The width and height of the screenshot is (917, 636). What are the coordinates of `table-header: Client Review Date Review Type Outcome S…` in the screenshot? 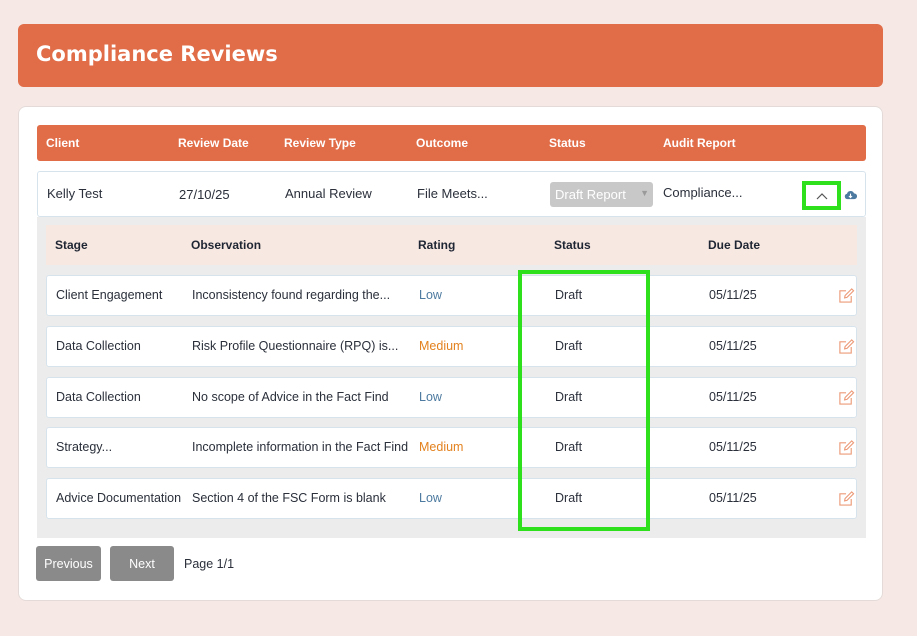 It's located at (451, 143).